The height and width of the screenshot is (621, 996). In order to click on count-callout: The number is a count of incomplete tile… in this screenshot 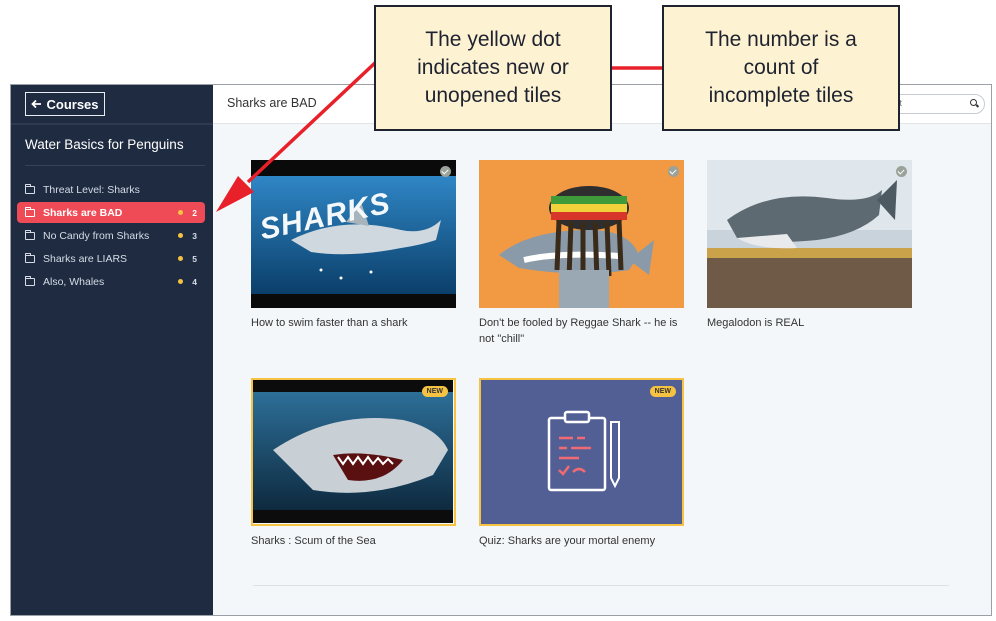, I will do `click(781, 68)`.